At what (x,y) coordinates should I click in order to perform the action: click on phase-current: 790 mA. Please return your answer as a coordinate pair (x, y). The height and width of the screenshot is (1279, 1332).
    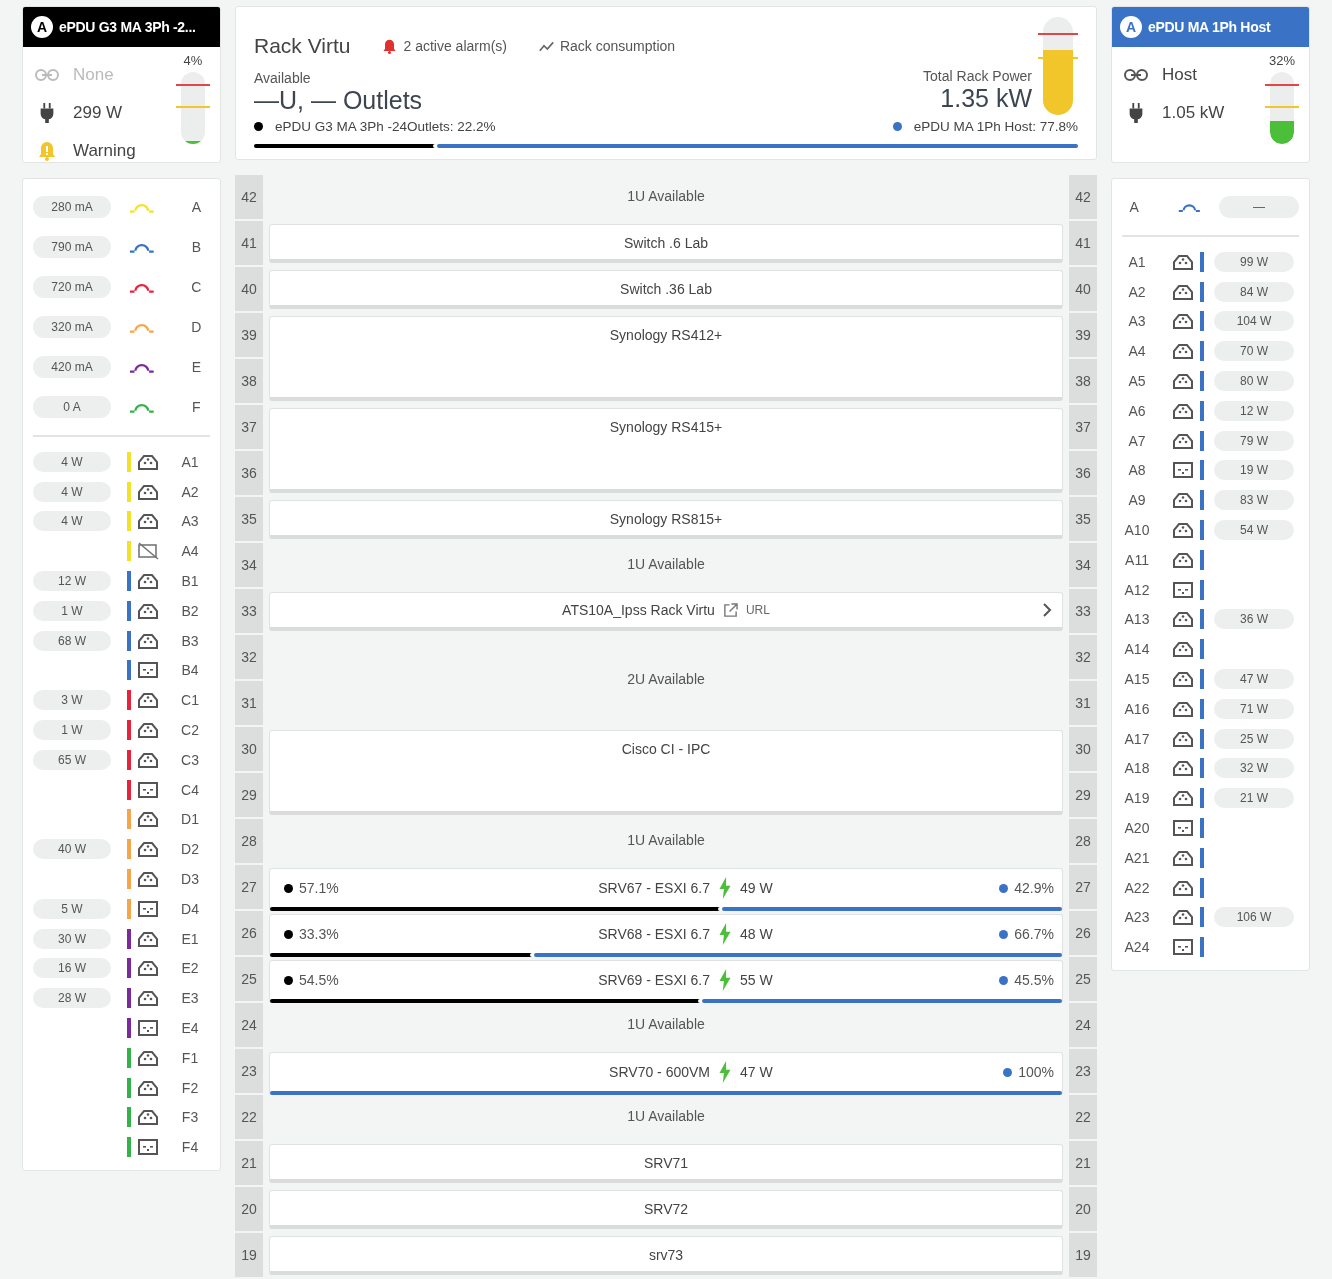
    Looking at the image, I should click on (72, 247).